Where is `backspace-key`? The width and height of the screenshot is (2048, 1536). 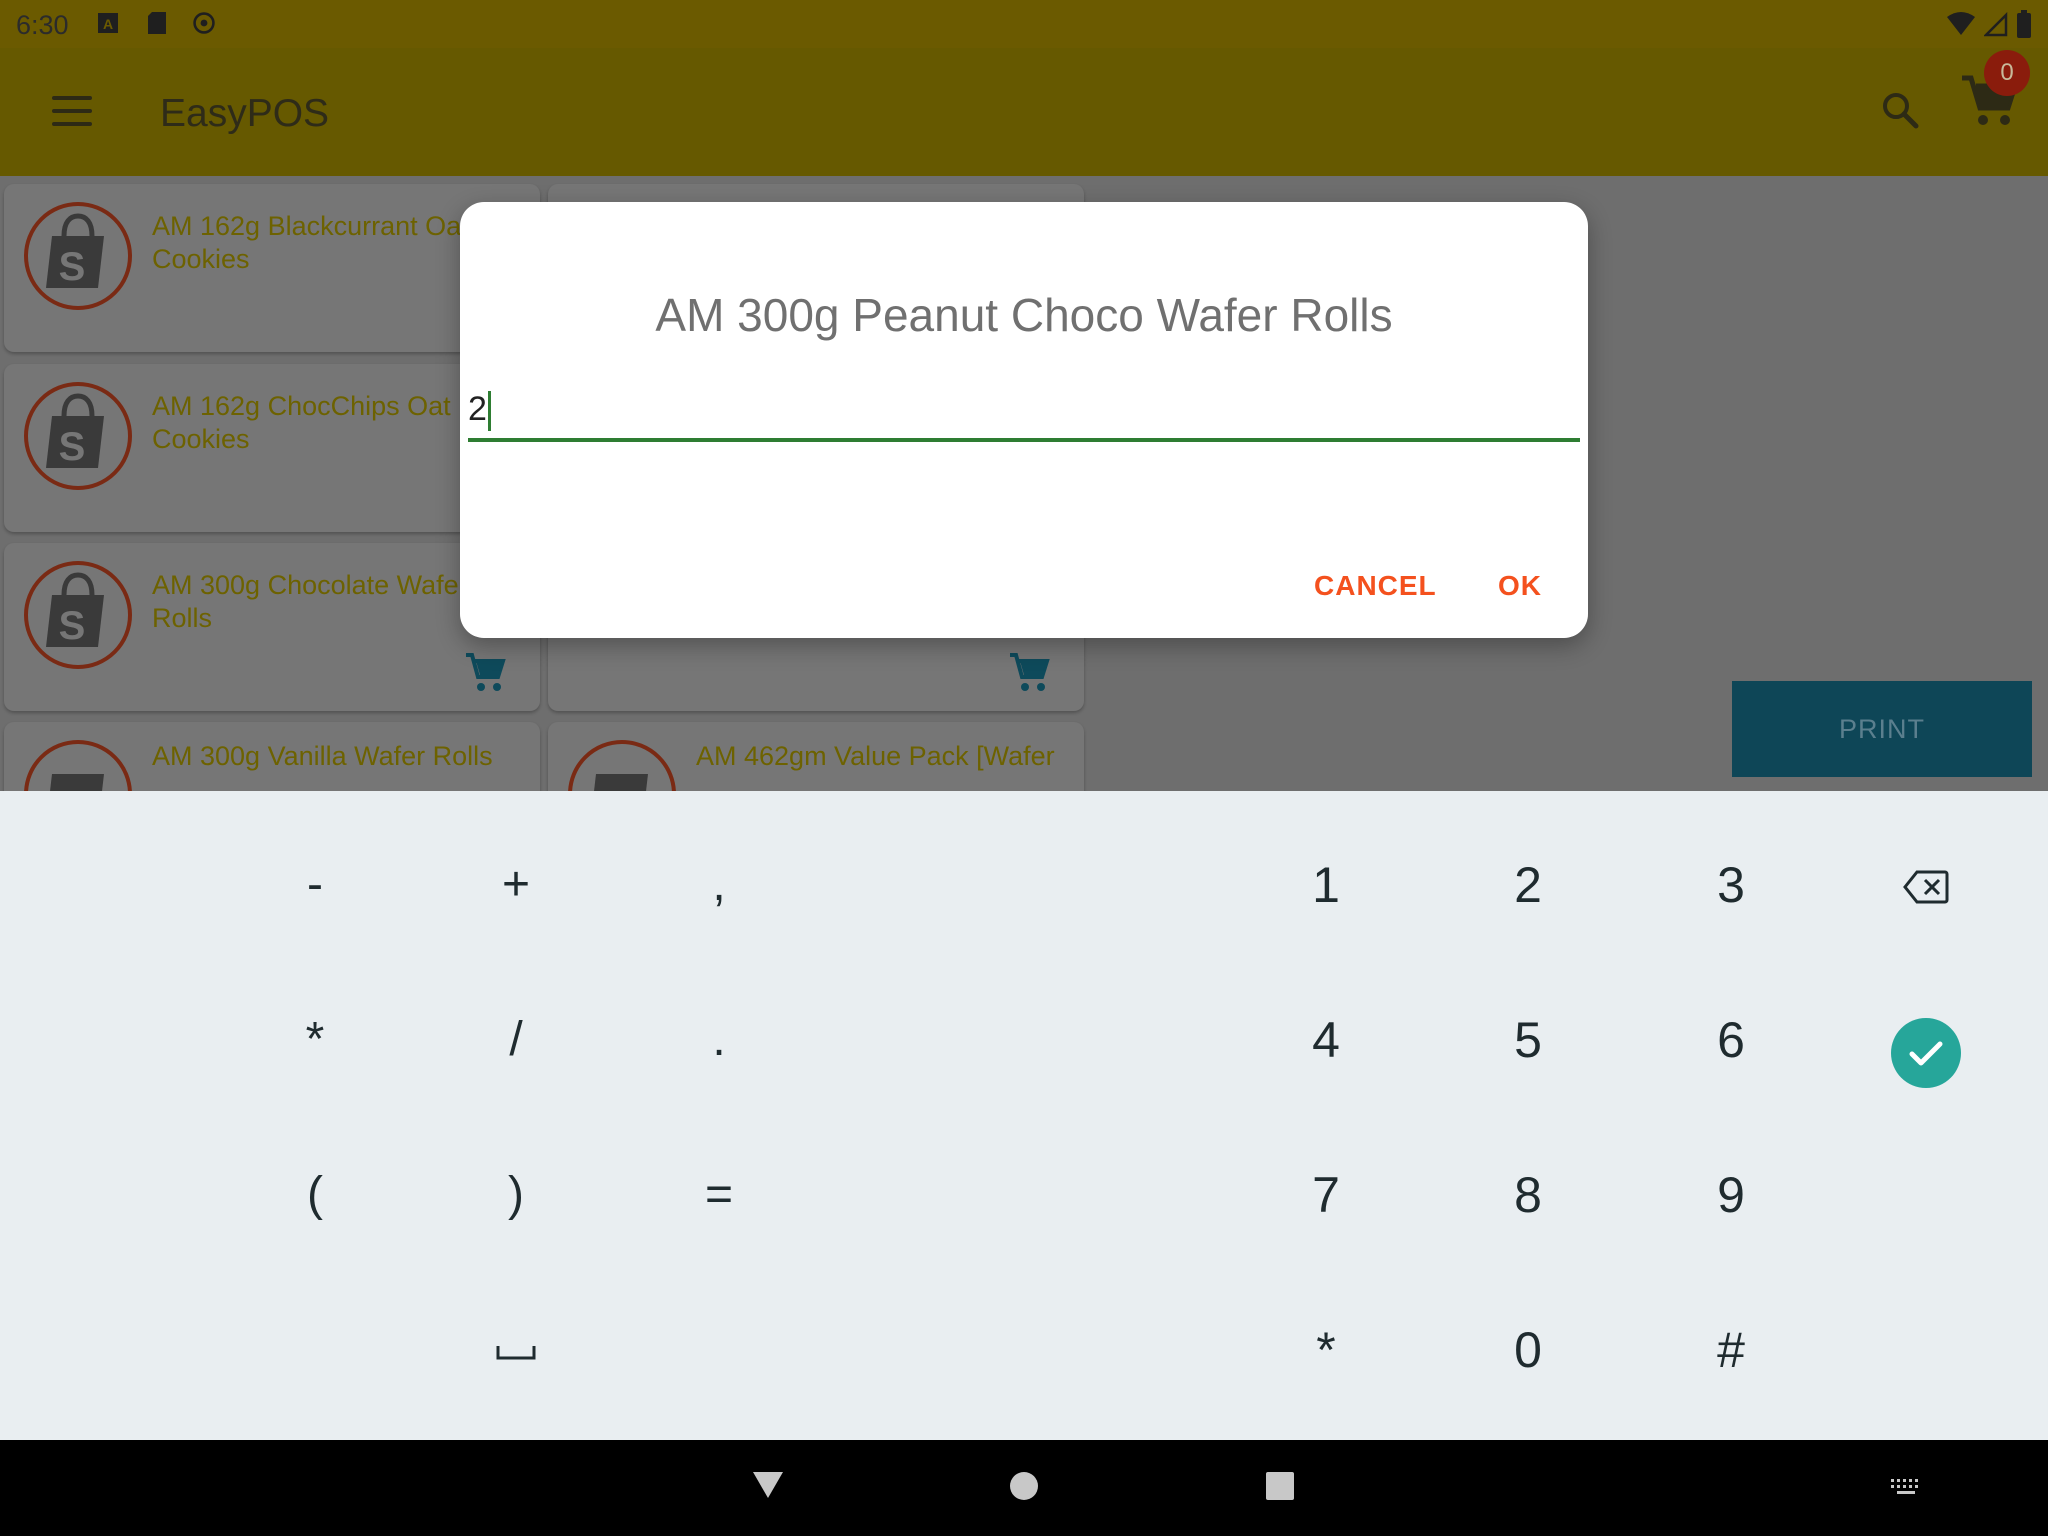 backspace-key is located at coordinates (1926, 885).